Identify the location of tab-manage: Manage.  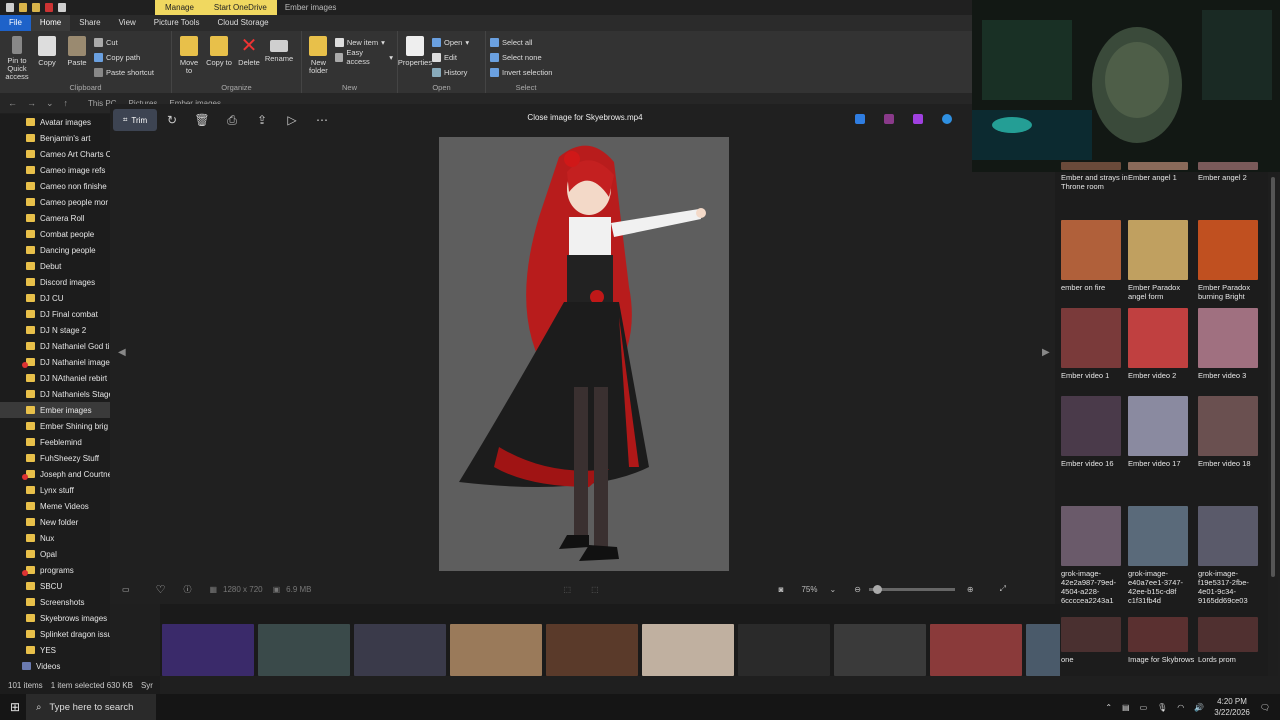
(179, 7).